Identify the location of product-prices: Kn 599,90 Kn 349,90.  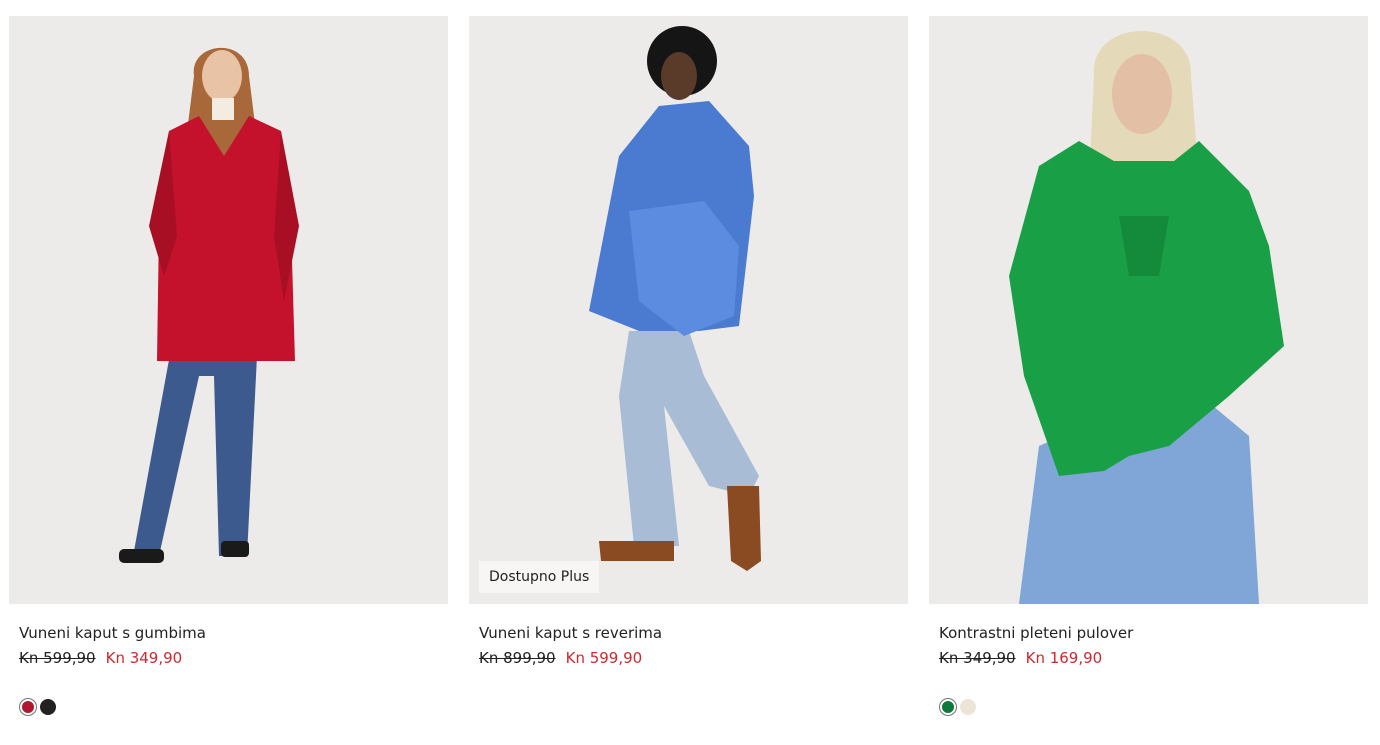
(100, 658).